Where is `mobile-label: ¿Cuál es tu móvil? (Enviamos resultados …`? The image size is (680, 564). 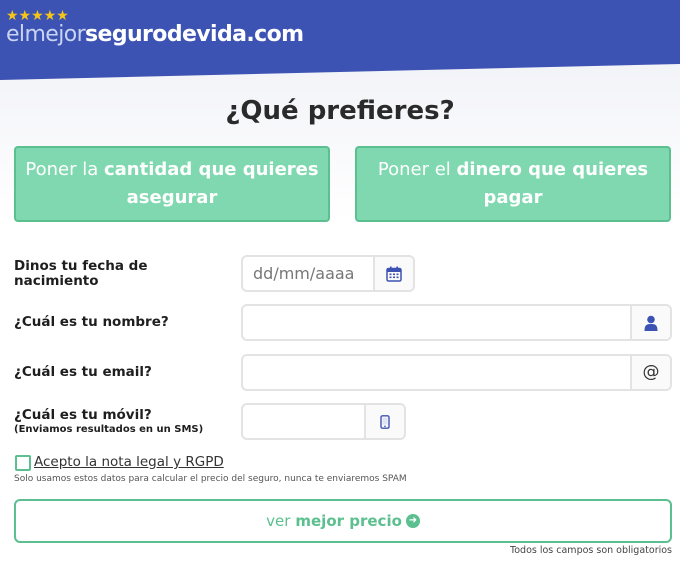 mobile-label: ¿Cuál es tu móvil? (Enviamos resultados … is located at coordinates (108, 422).